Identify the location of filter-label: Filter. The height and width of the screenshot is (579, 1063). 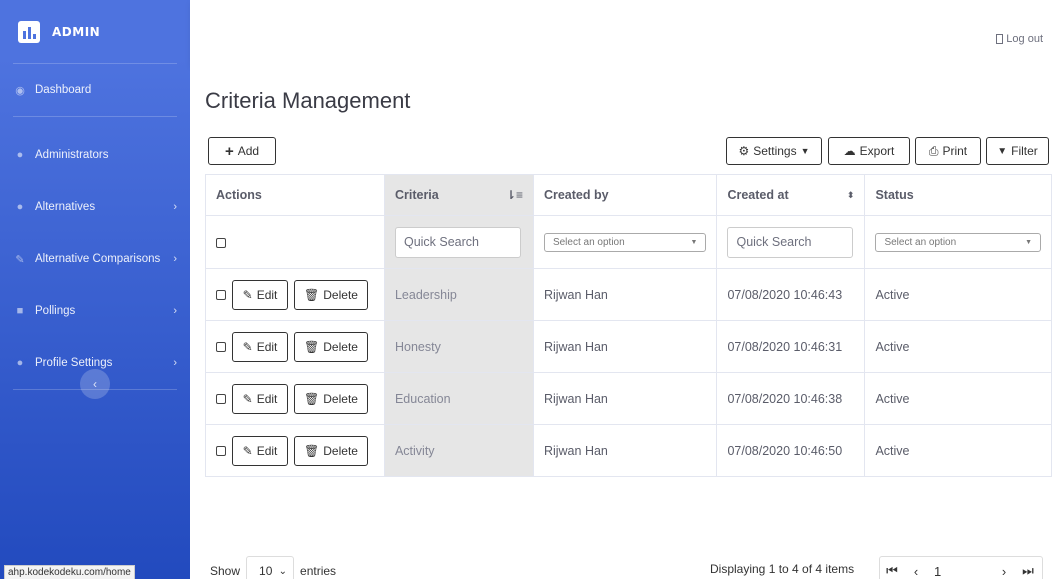
(1024, 151).